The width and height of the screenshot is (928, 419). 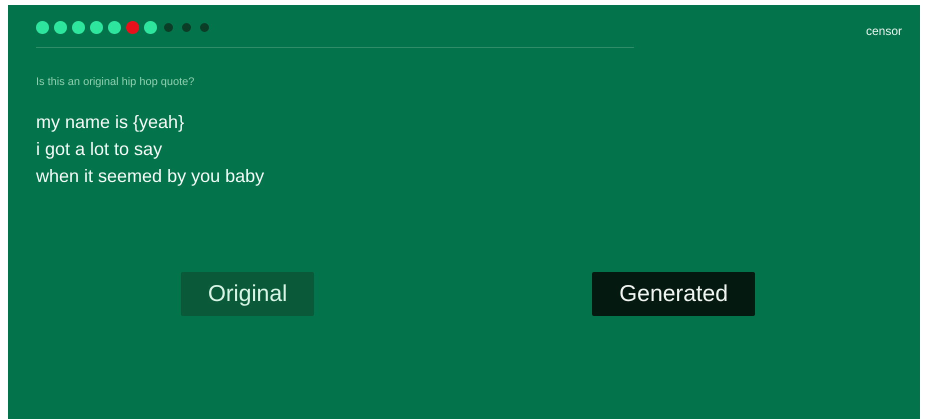 I want to click on answer-button: Generated, so click(x=673, y=294).